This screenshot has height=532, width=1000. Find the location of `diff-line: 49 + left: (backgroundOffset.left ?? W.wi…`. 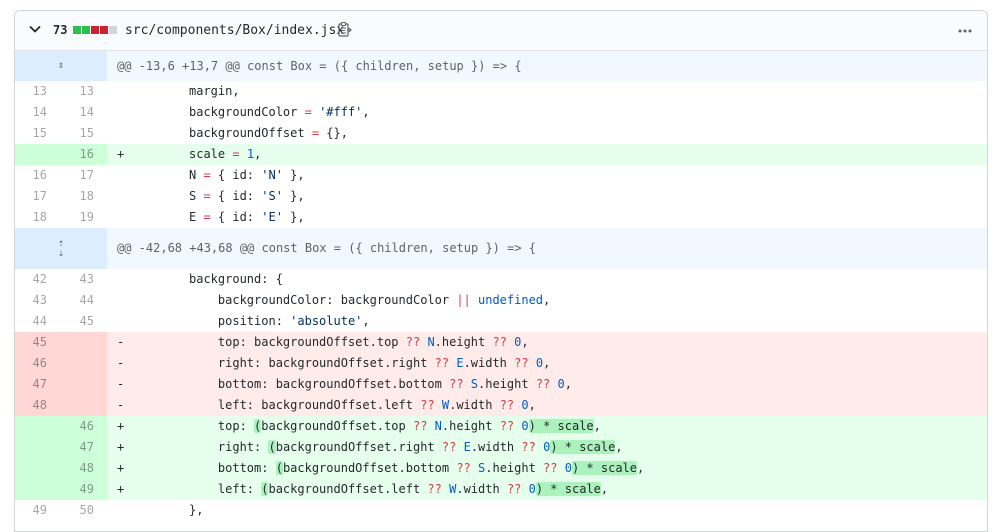

diff-line: 49 + left: (backgroundOffset.left ?? W.wi… is located at coordinates (501, 489).